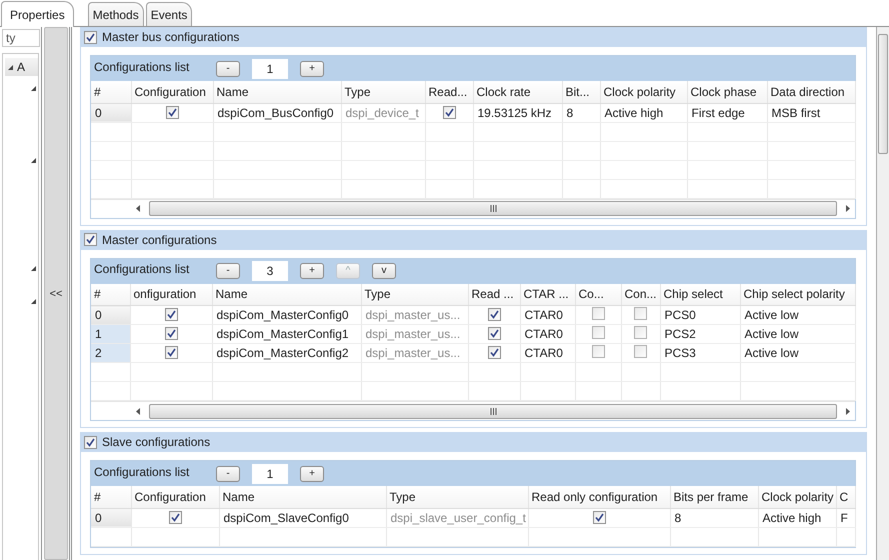  What do you see at coordinates (110, 334) in the screenshot?
I see `row-number-cell: 1` at bounding box center [110, 334].